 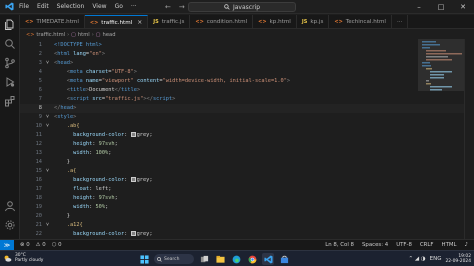 I want to click on tab-2: JS traffic.js, so click(x=169, y=21).